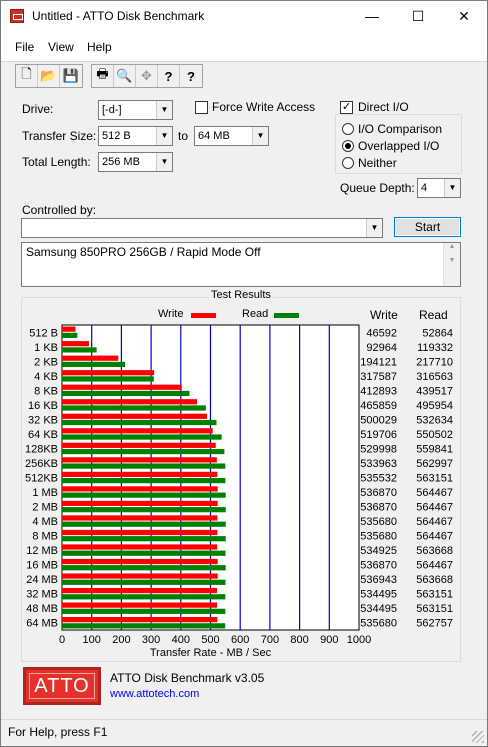 This screenshot has width=488, height=747. What do you see at coordinates (435, 348) in the screenshot?
I see `read-value-label: 119332` at bounding box center [435, 348].